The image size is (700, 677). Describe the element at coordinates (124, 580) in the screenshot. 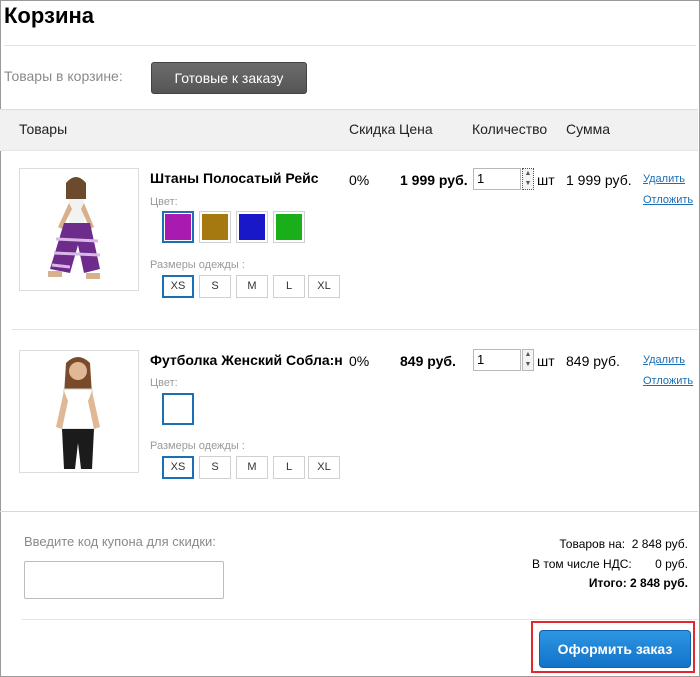

I see `coupon-input` at that location.